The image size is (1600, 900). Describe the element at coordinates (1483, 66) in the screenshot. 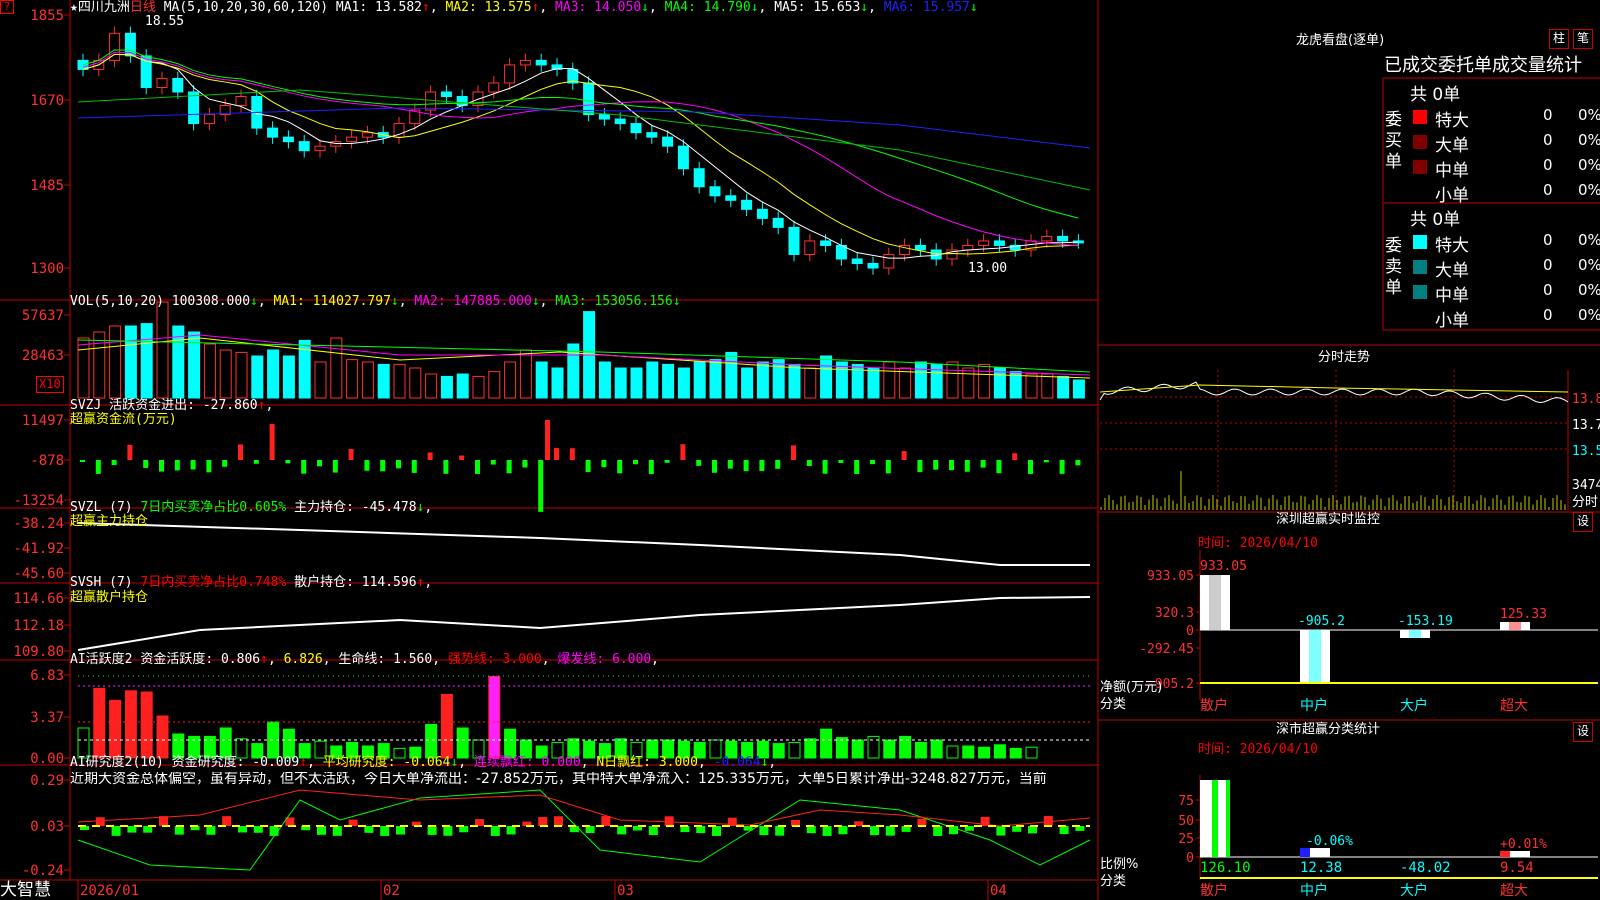

I see `order-stats-tabs: 已成交委托单成交量统计` at that location.